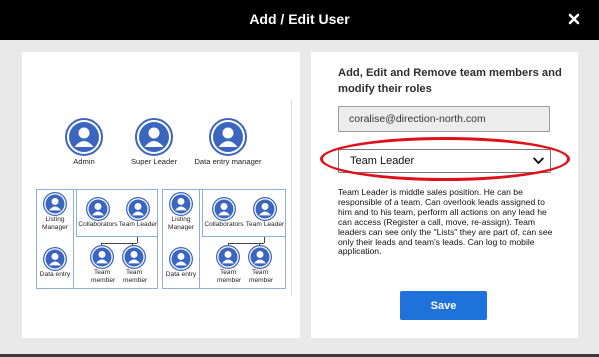  Describe the element at coordinates (444, 161) in the screenshot. I see `role-select: Team Leader` at that location.